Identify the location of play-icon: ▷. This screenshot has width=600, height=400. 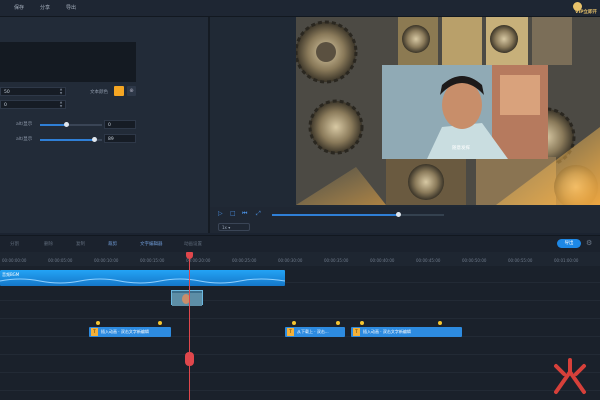
(220, 213).